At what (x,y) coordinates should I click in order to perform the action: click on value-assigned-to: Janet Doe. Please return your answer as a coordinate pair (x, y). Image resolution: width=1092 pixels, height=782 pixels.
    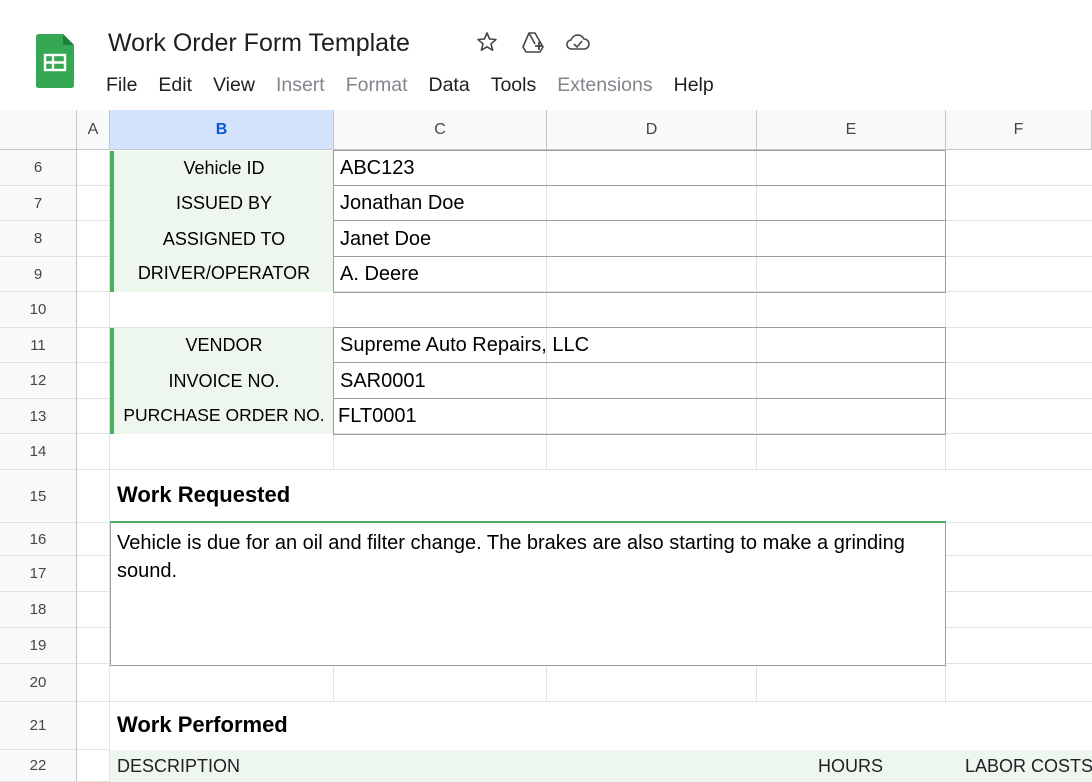
    Looking at the image, I should click on (639, 239).